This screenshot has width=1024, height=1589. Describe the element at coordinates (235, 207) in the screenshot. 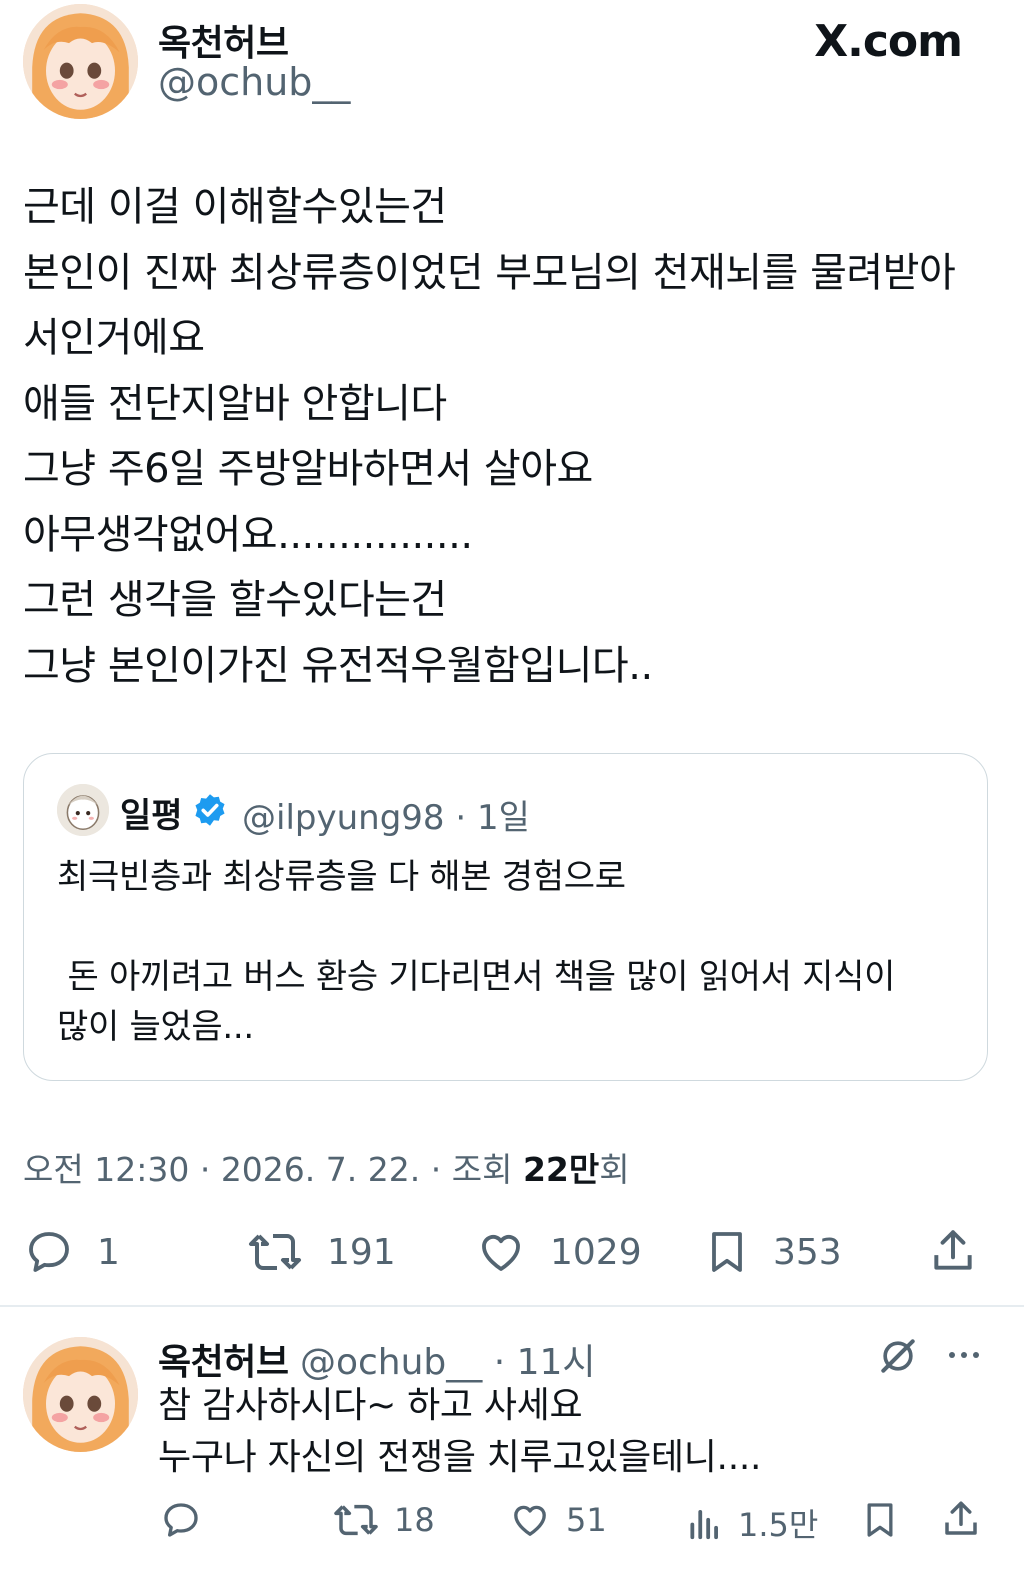

I see `tweet-line: 근데 이걸 이해할수있는건` at that location.